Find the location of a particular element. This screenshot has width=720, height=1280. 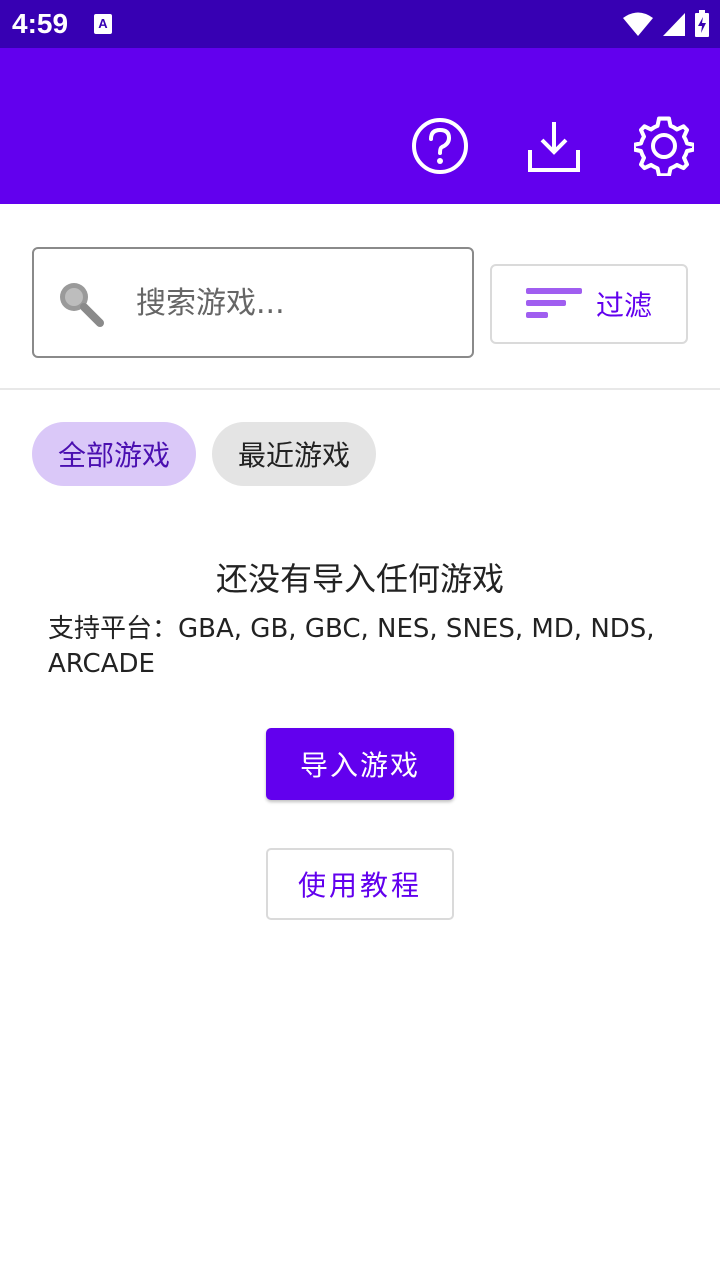

svg-text: A is located at coordinates (103, 23).